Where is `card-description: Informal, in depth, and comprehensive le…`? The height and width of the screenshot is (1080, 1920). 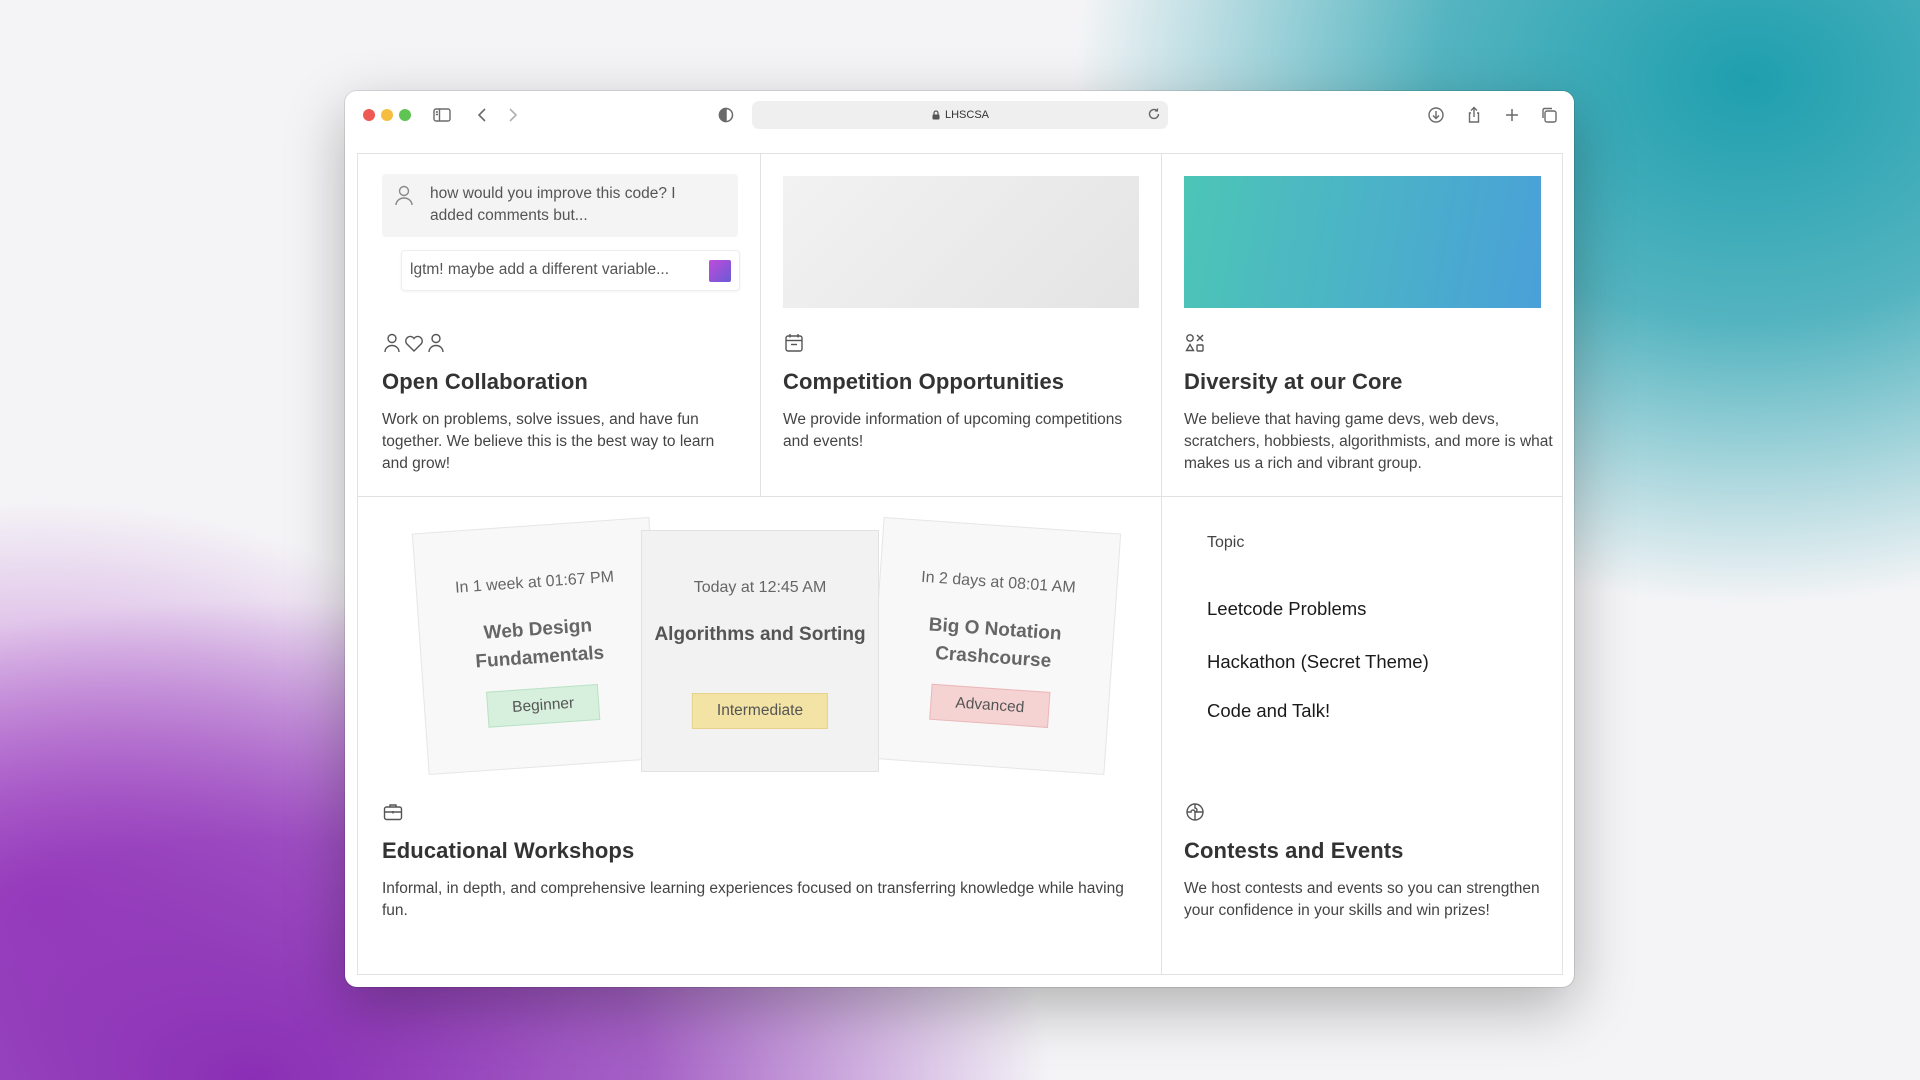
card-description: Informal, in depth, and comprehensive le… is located at coordinates (753, 899).